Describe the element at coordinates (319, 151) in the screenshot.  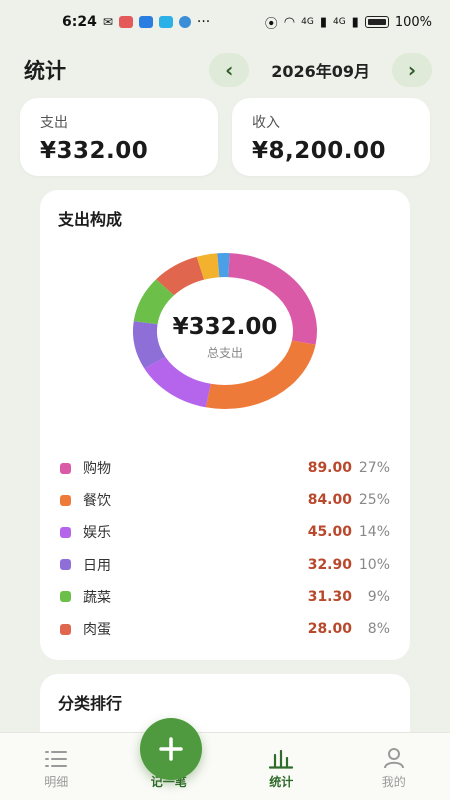
I see `income-value: ¥8,200.00` at that location.